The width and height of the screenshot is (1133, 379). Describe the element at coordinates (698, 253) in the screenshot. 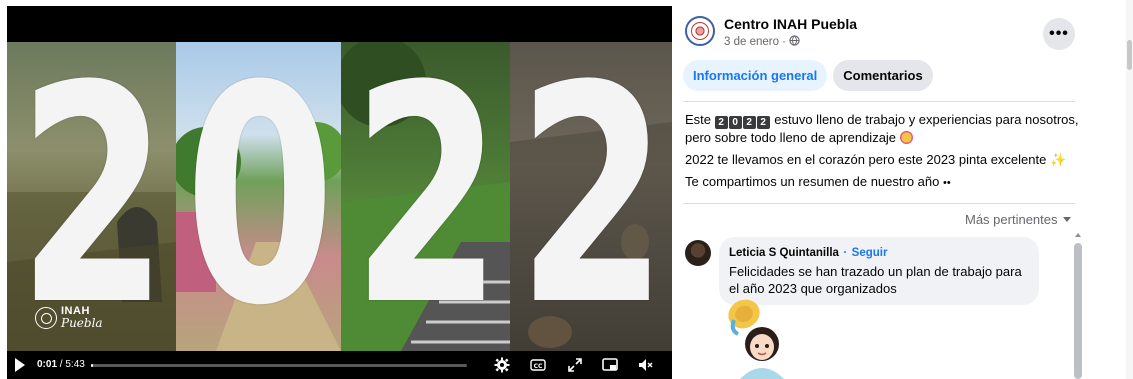

I see `commenter-avatar` at that location.